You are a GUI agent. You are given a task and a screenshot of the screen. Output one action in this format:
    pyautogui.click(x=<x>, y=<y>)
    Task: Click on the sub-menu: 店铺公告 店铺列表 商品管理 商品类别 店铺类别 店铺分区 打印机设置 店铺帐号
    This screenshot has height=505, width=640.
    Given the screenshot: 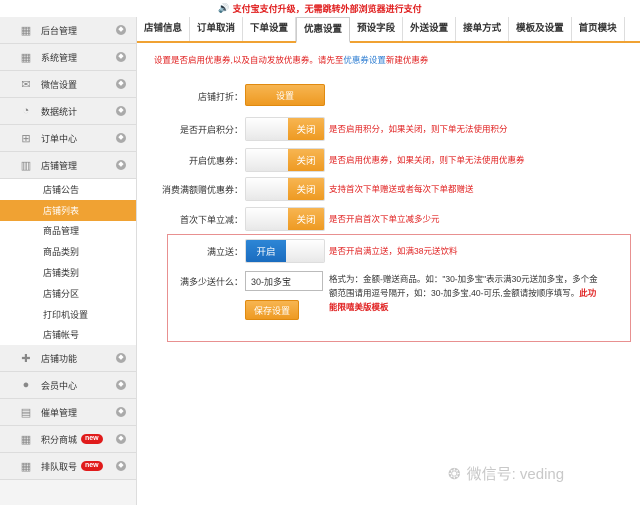 What is the action you would take?
    pyautogui.click(x=68, y=262)
    